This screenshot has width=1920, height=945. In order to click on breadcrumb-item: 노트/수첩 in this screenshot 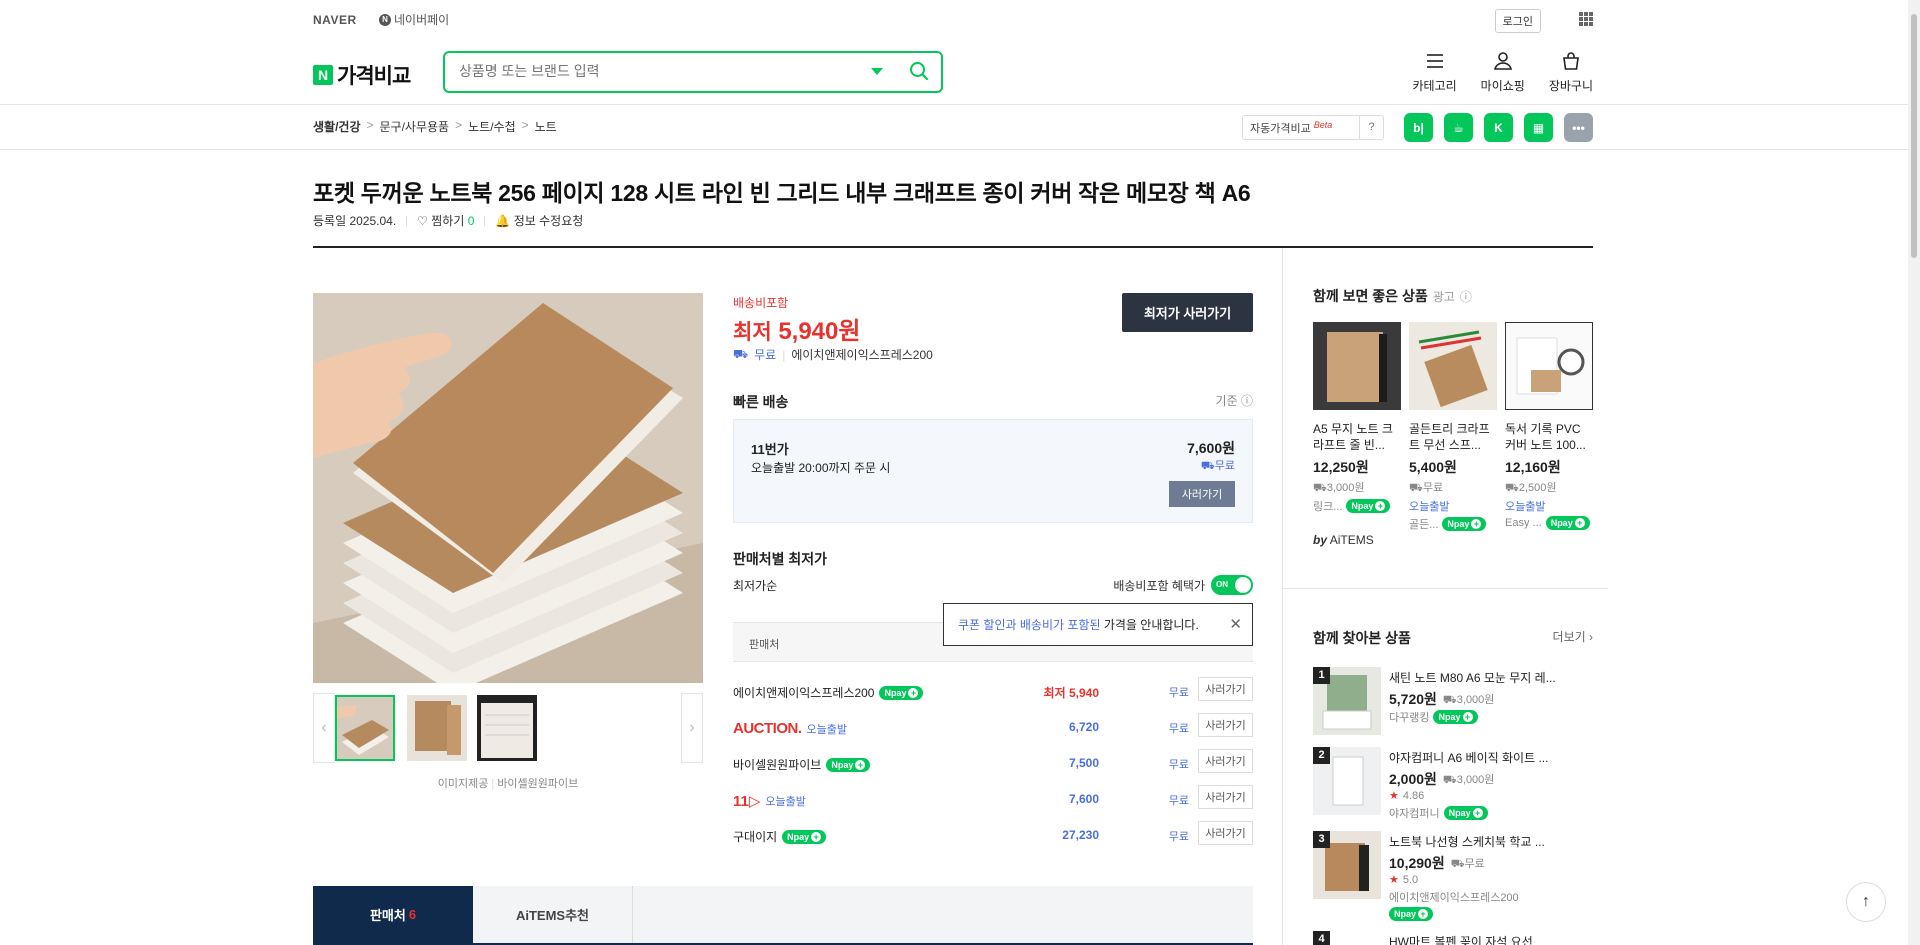, I will do `click(492, 126)`.